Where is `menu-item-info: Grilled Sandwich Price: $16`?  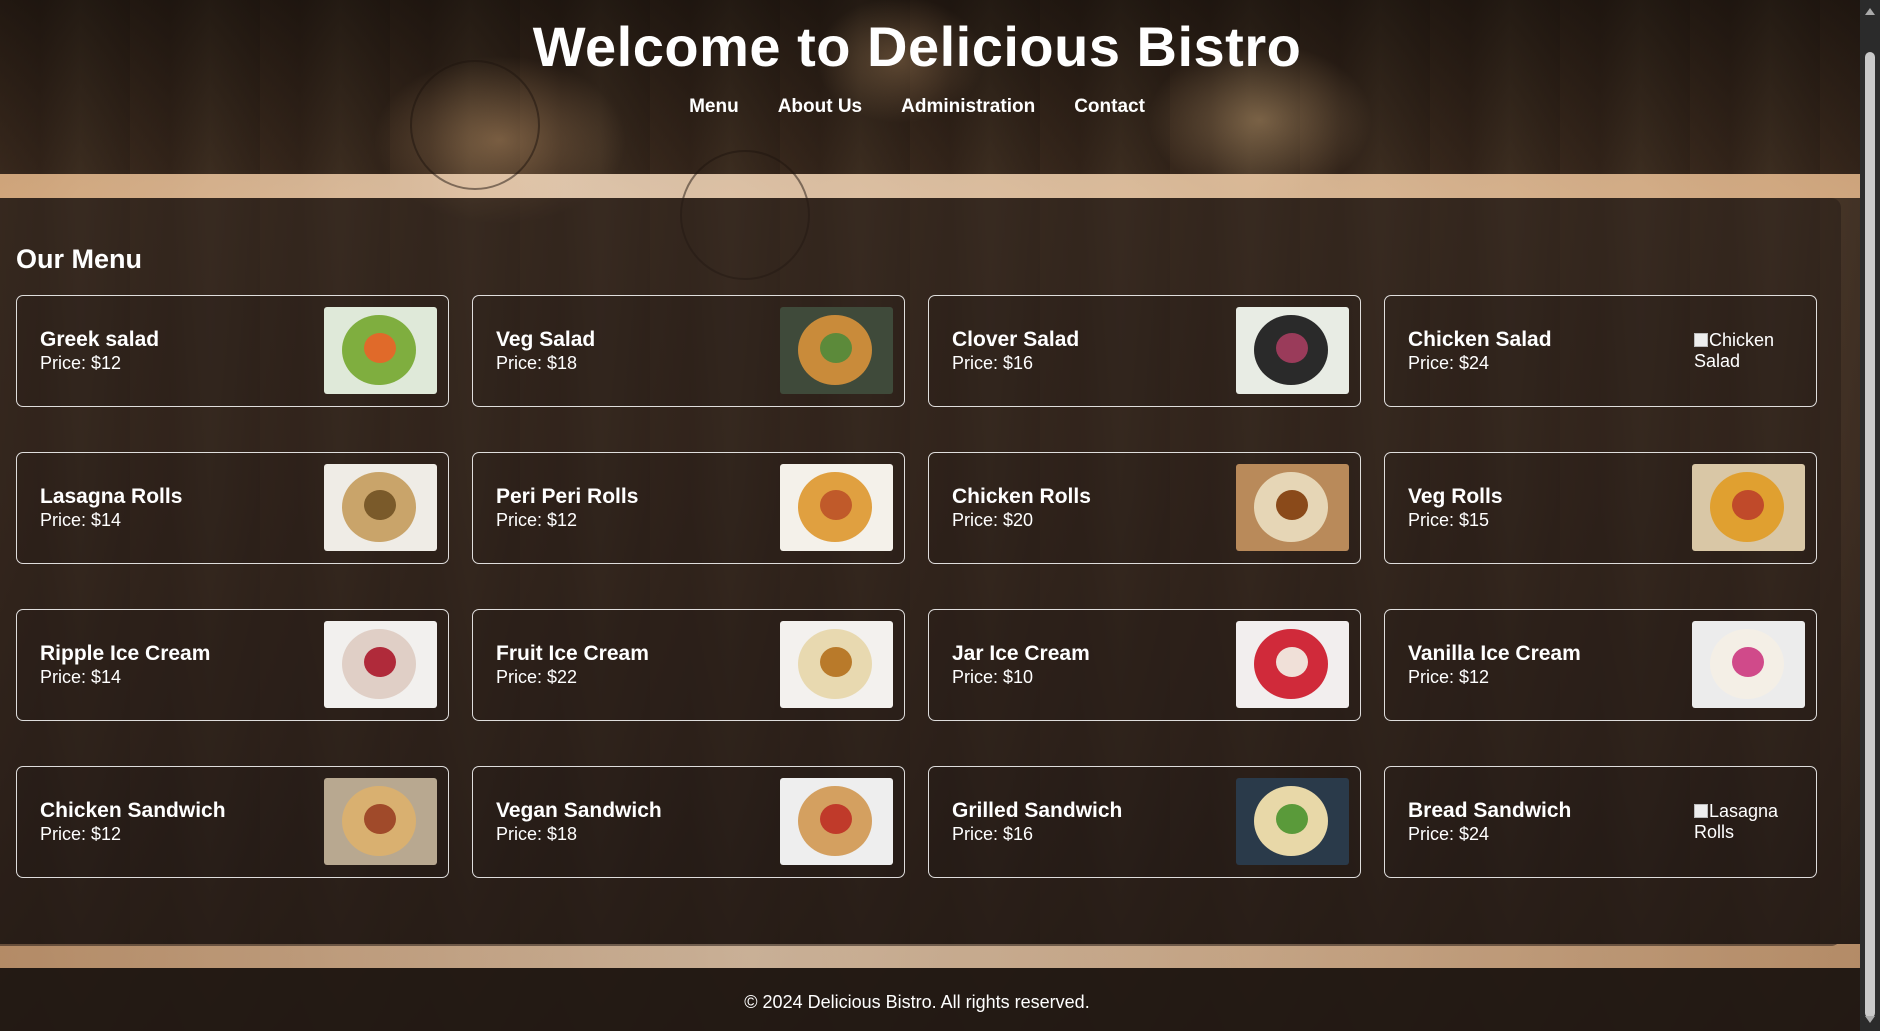
menu-item-info: Grilled Sandwich Price: $16 is located at coordinates (1037, 822).